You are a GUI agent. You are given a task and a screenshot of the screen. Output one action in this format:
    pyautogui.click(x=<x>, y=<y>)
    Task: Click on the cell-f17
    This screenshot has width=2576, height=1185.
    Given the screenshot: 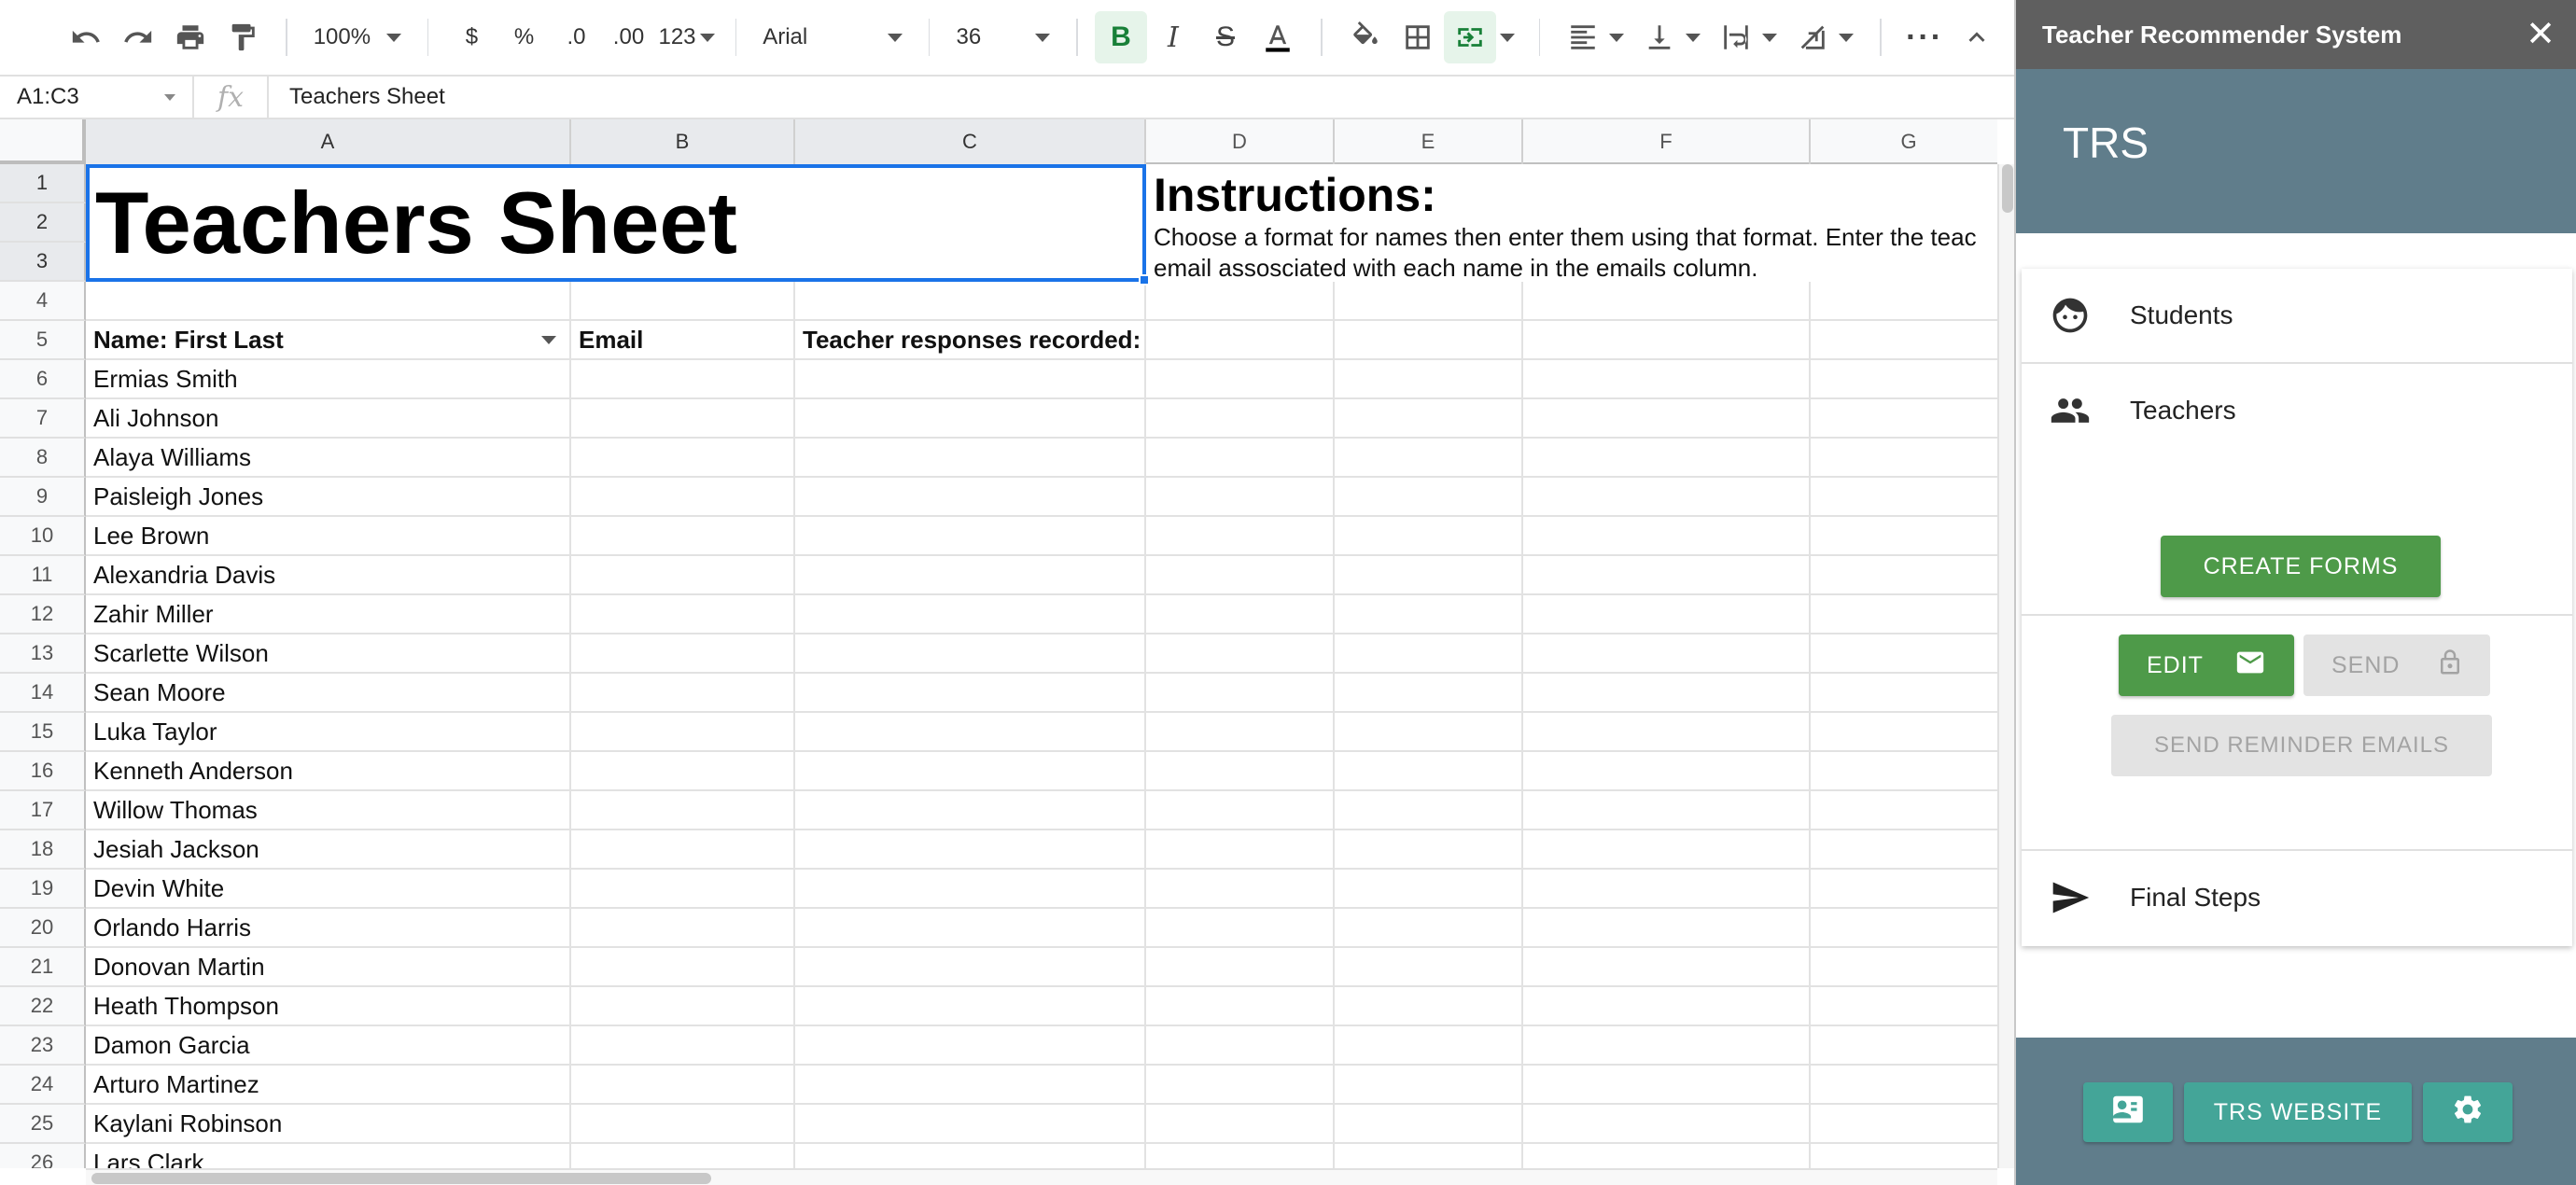 What is the action you would take?
    pyautogui.click(x=1667, y=811)
    